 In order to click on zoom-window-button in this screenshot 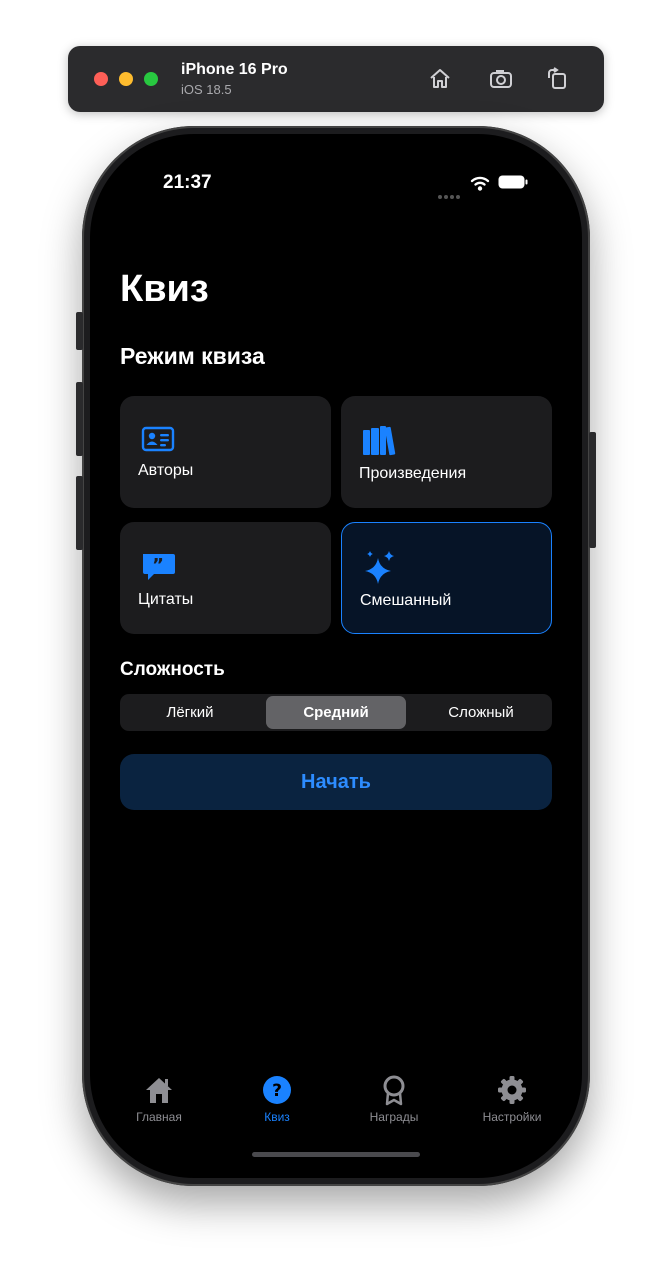, I will do `click(151, 79)`.